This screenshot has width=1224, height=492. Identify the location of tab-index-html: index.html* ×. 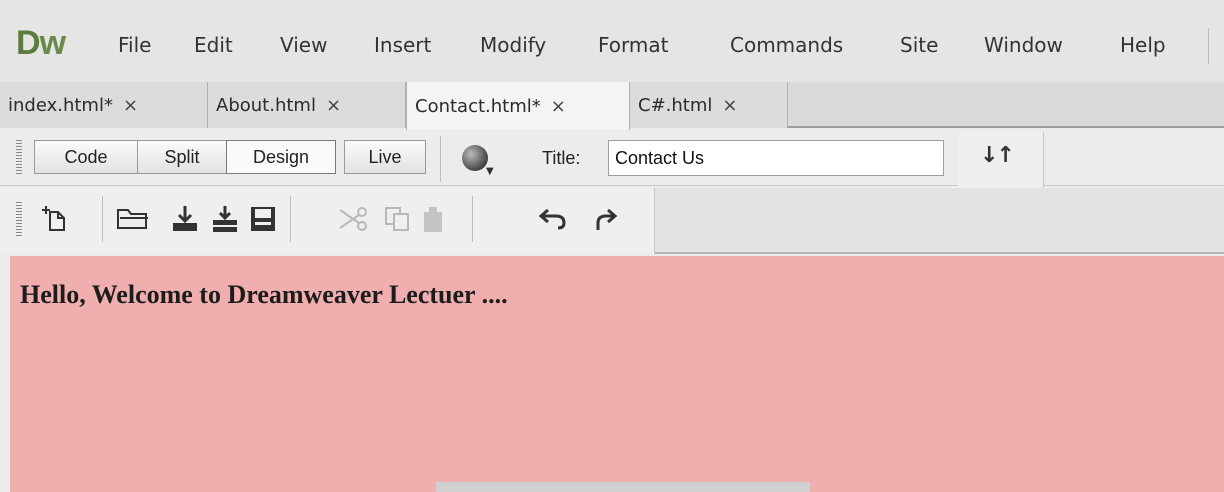
(104, 105).